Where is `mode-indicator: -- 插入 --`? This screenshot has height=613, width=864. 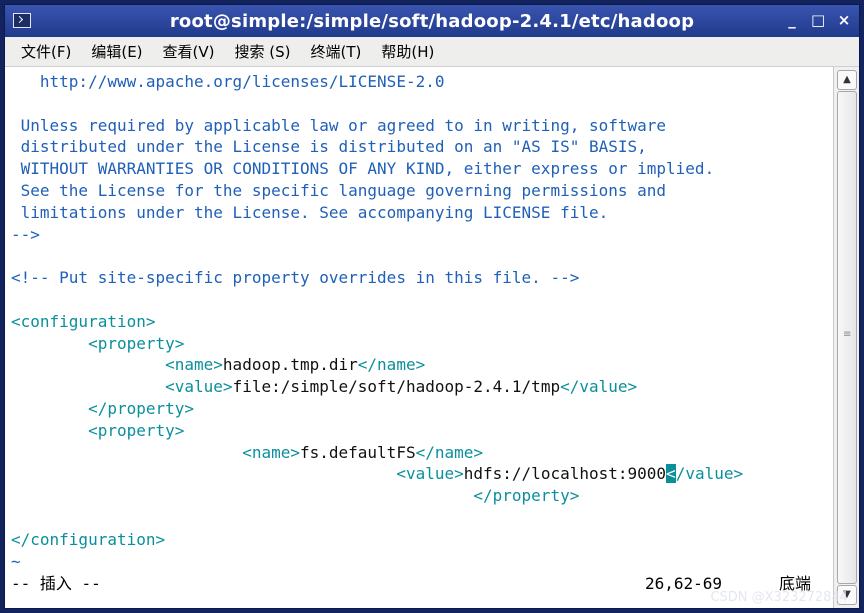 mode-indicator: -- 插入 -- is located at coordinates (56, 583).